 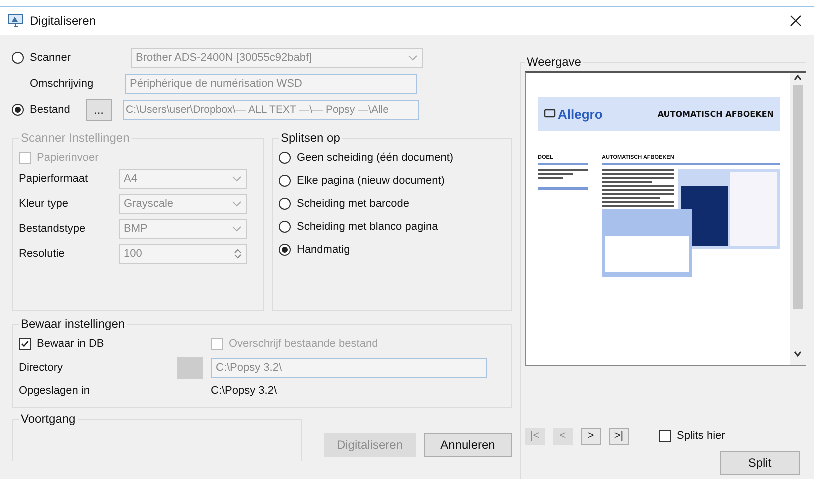 I want to click on group-title: Weergave, so click(x=554, y=62).